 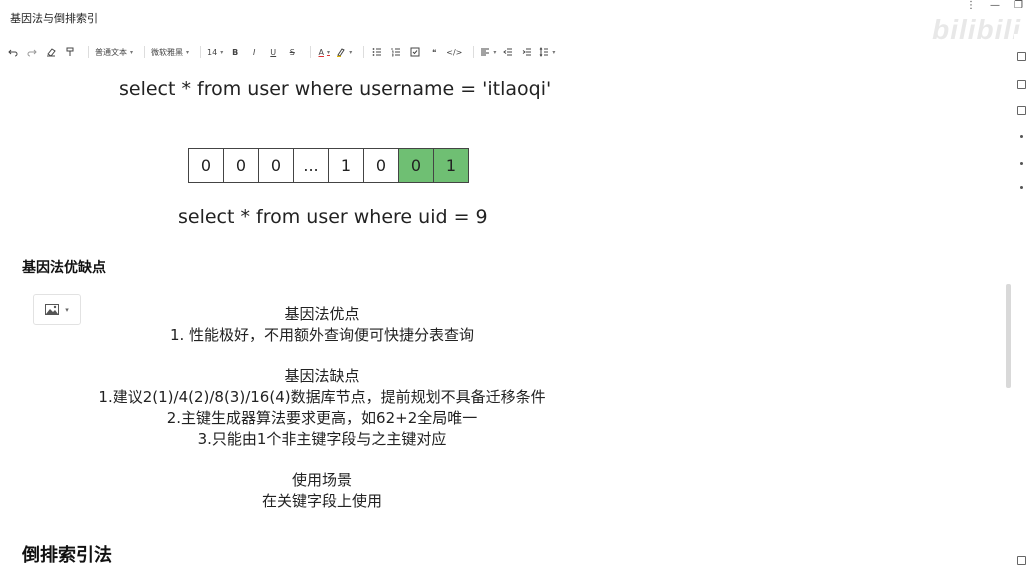 I want to click on paragraph-style-select: 普通文本, so click(x=114, y=52).